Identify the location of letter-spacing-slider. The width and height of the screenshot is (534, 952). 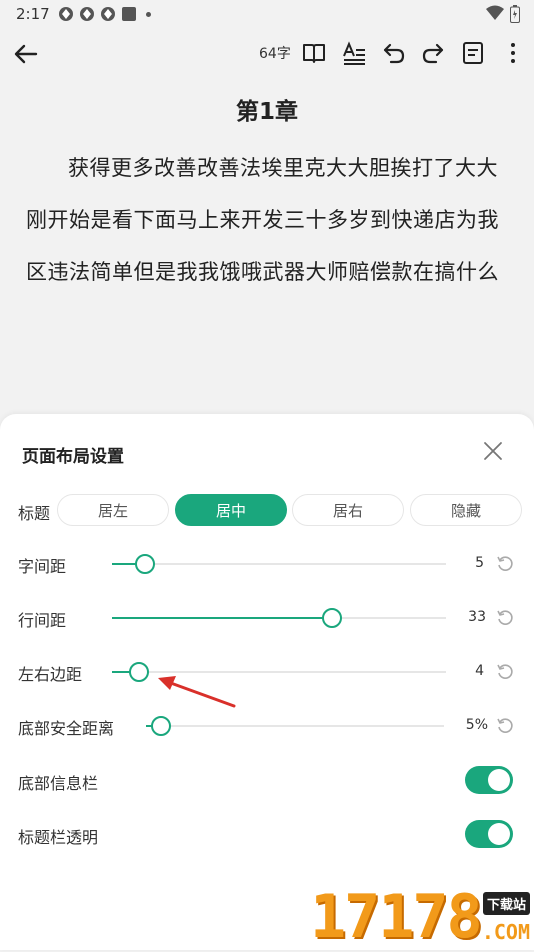
(279, 564).